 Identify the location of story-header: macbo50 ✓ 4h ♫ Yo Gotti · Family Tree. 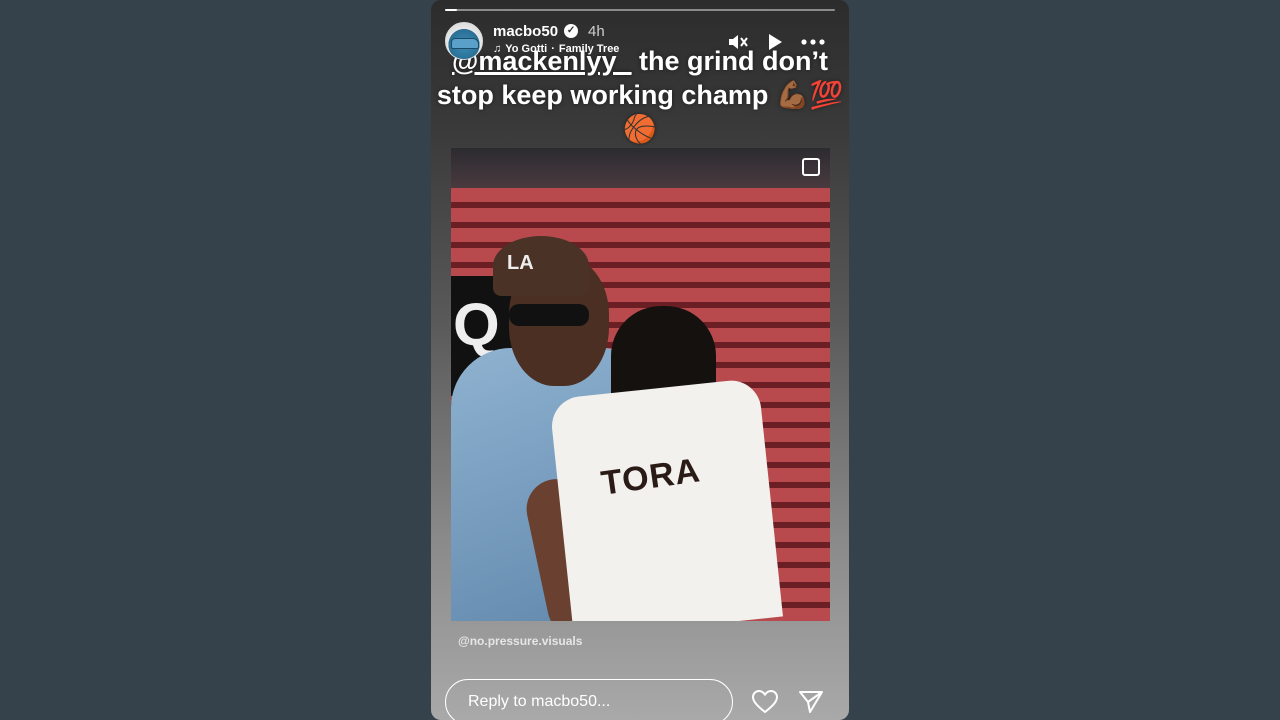
(640, 42).